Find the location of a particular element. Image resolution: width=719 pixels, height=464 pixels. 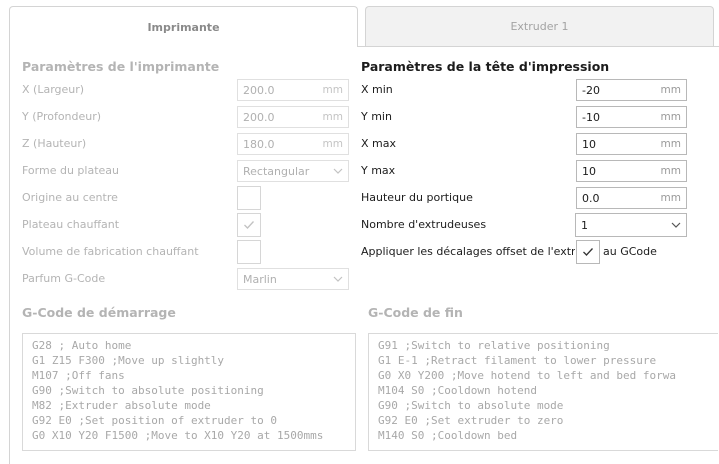

x-min-value: -20 is located at coordinates (591, 90).